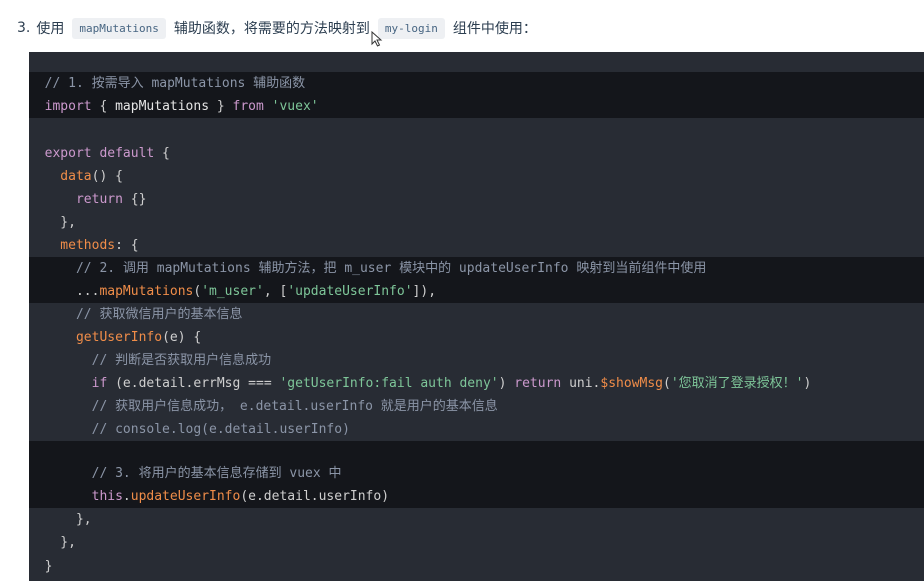 This screenshot has height=581, width=924. What do you see at coordinates (119, 28) in the screenshot?
I see `inline-code-mapmutations: mapMutations` at bounding box center [119, 28].